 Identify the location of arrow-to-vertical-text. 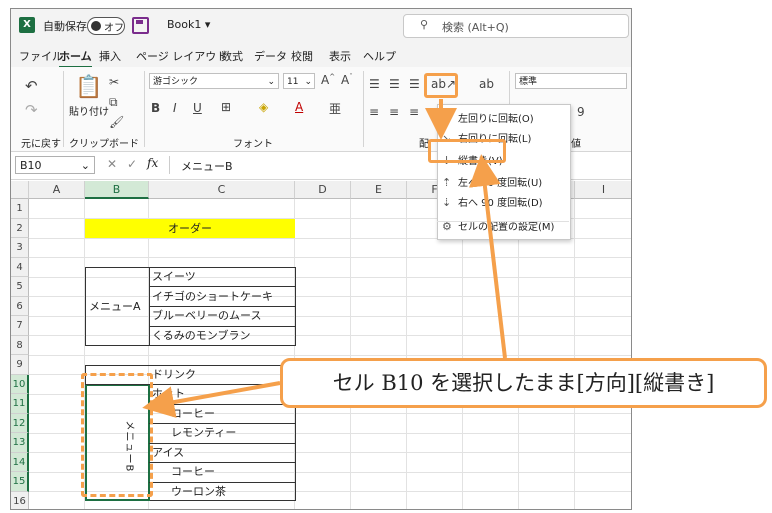
(487, 256).